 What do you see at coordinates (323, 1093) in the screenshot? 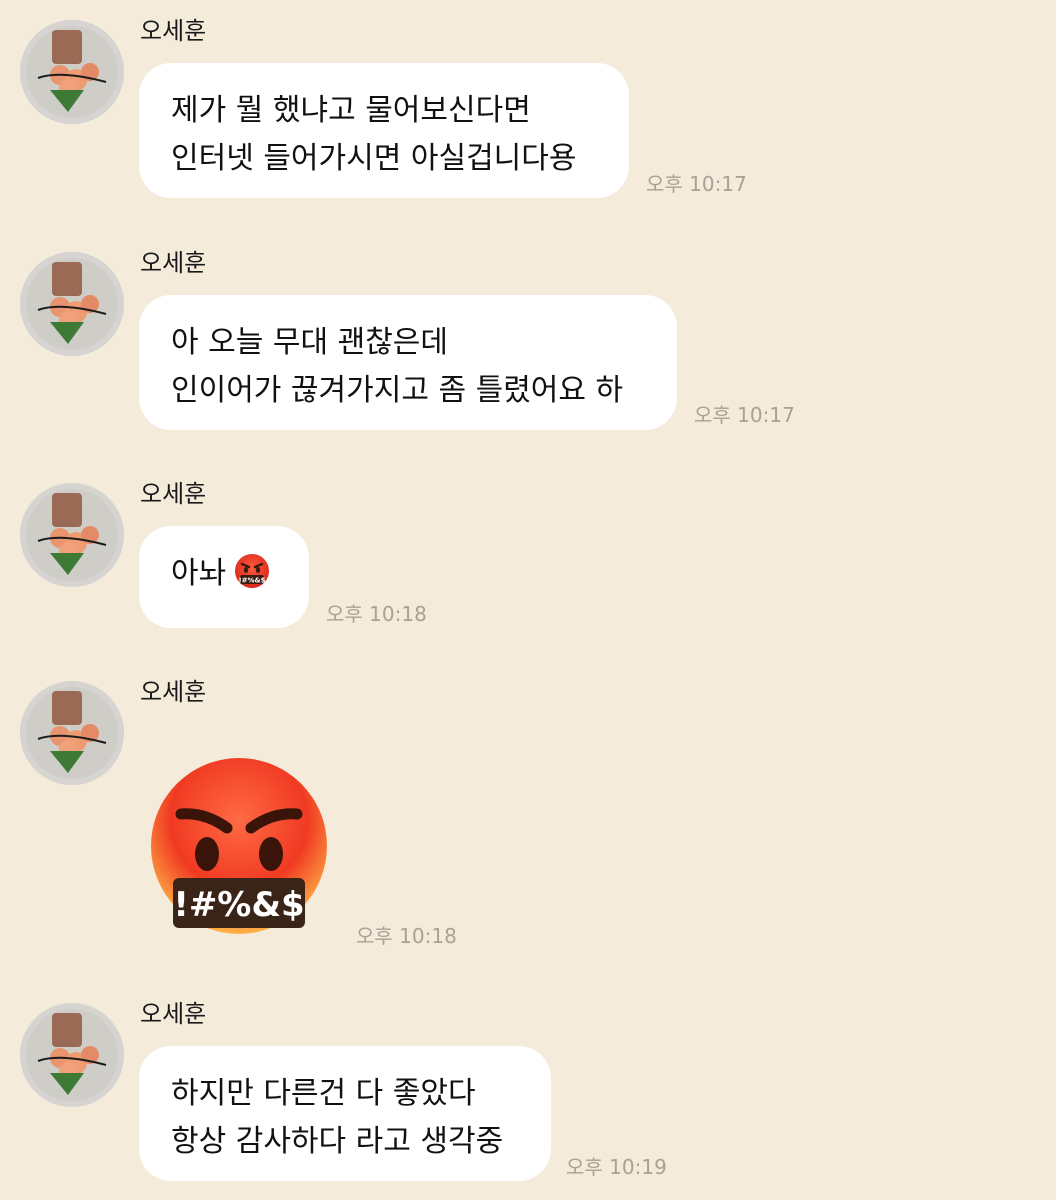
I see `message-line: 하지만 다른건 다 좋았다` at bounding box center [323, 1093].